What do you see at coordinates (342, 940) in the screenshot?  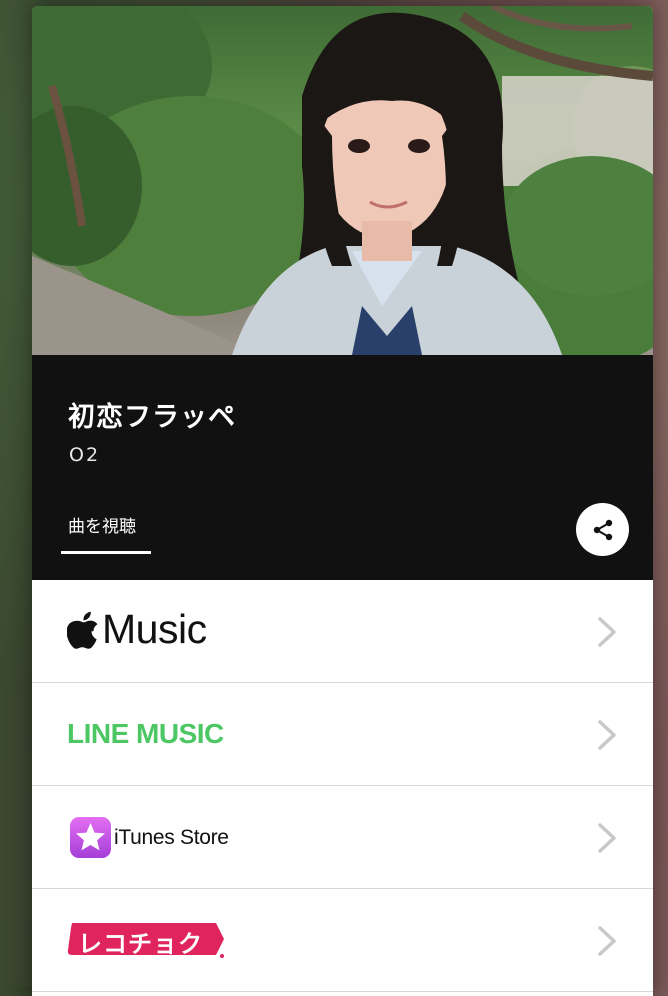 I see `service-recochoku: レコチョク` at bounding box center [342, 940].